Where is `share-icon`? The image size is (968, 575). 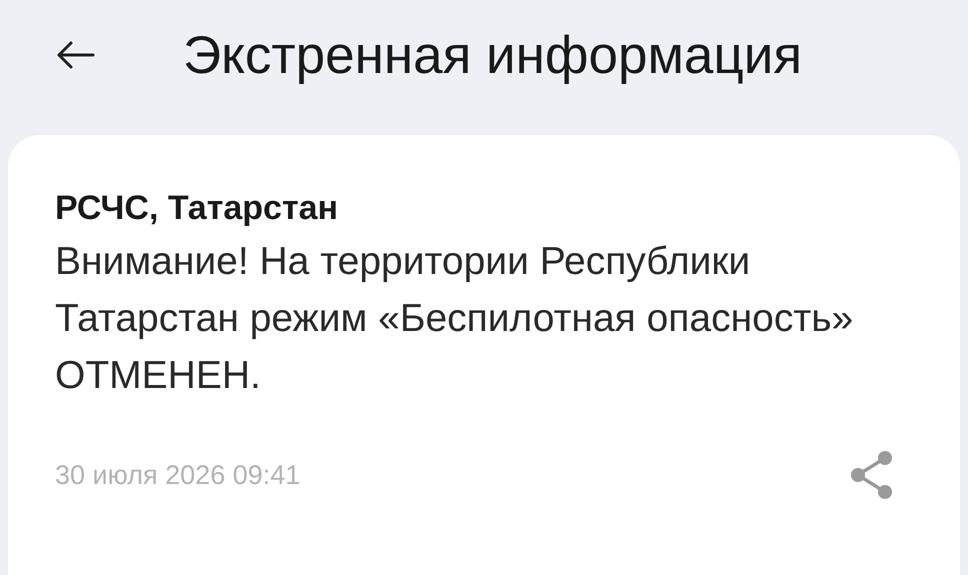
share-icon is located at coordinates (872, 475).